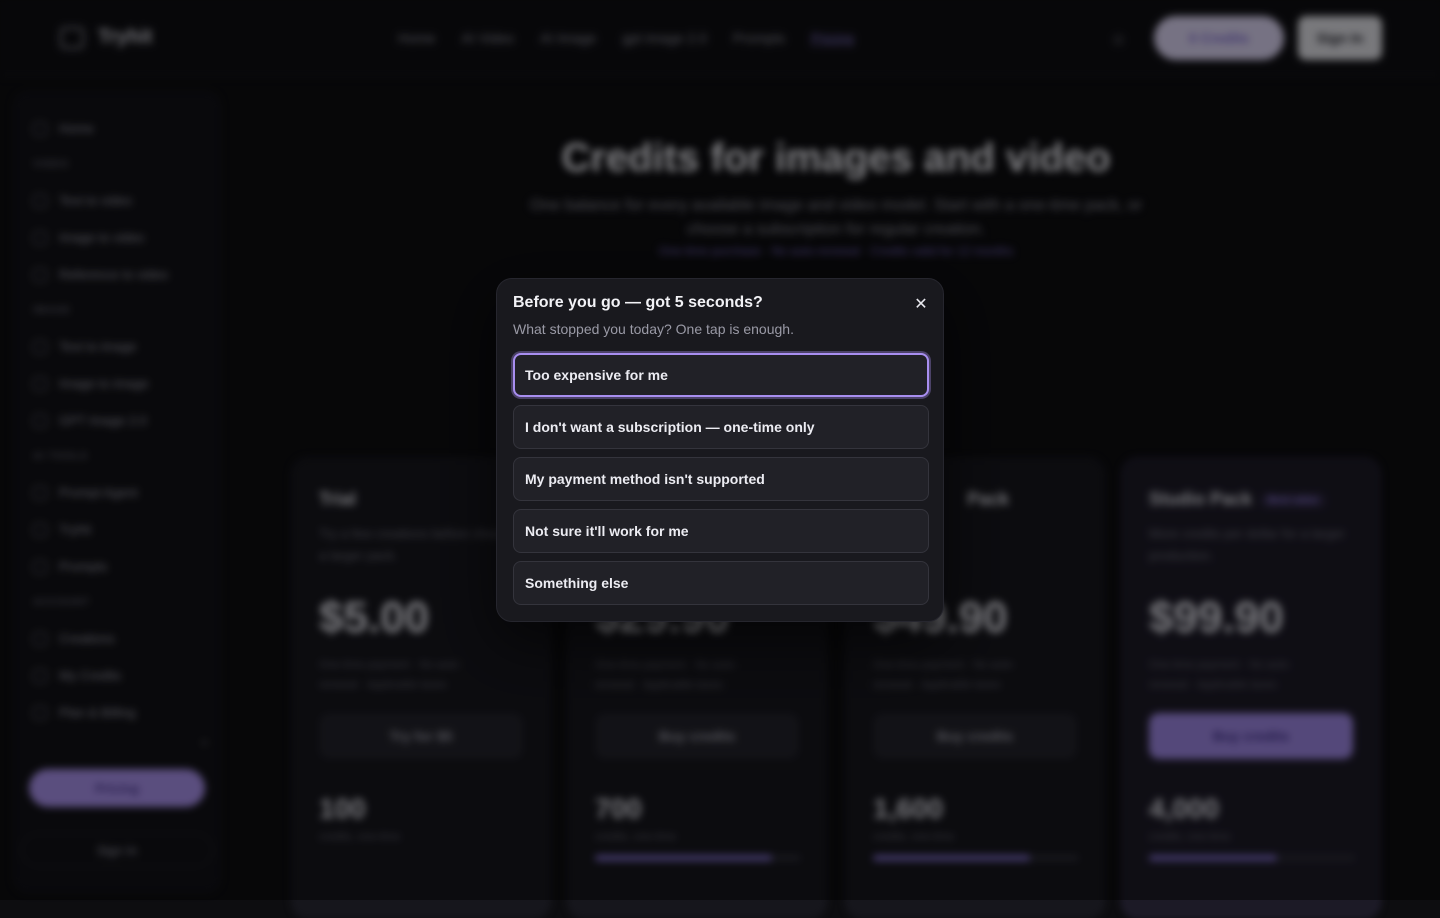  What do you see at coordinates (721, 531) in the screenshot?
I see `option-not-sure: Not sure it'll work for me` at bounding box center [721, 531].